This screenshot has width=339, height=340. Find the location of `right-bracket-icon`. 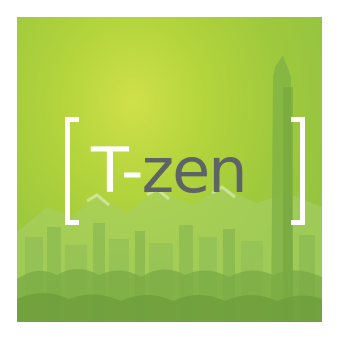

right-bracket-icon is located at coordinates (298, 171).